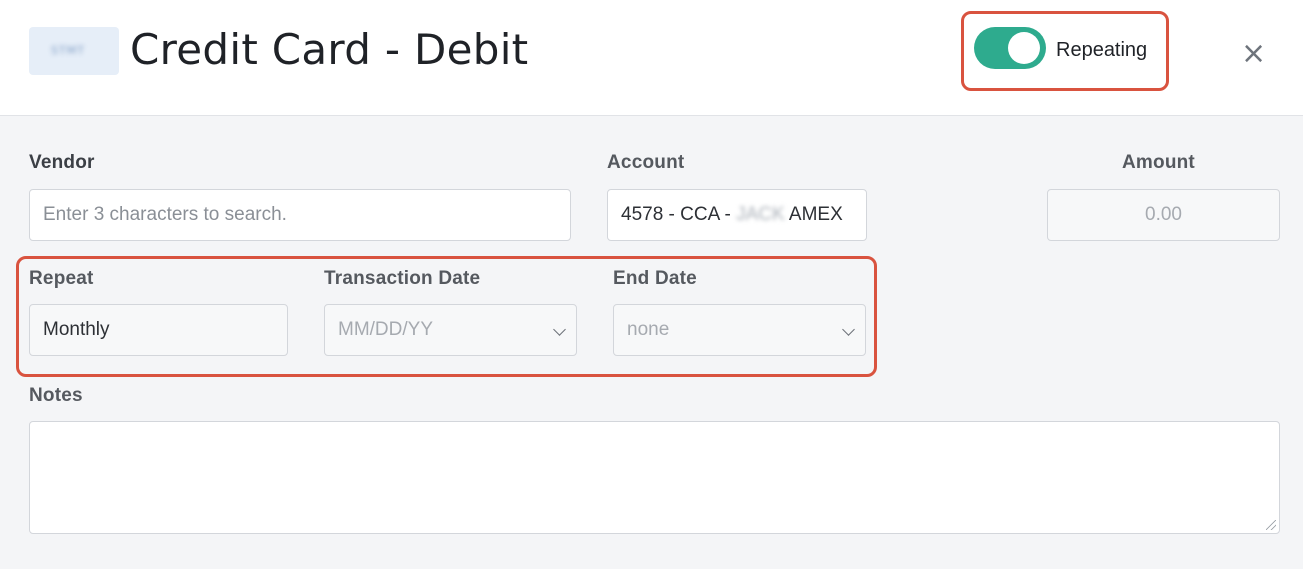  I want to click on account-value-prefix: 4578 - CCA -, so click(679, 214).